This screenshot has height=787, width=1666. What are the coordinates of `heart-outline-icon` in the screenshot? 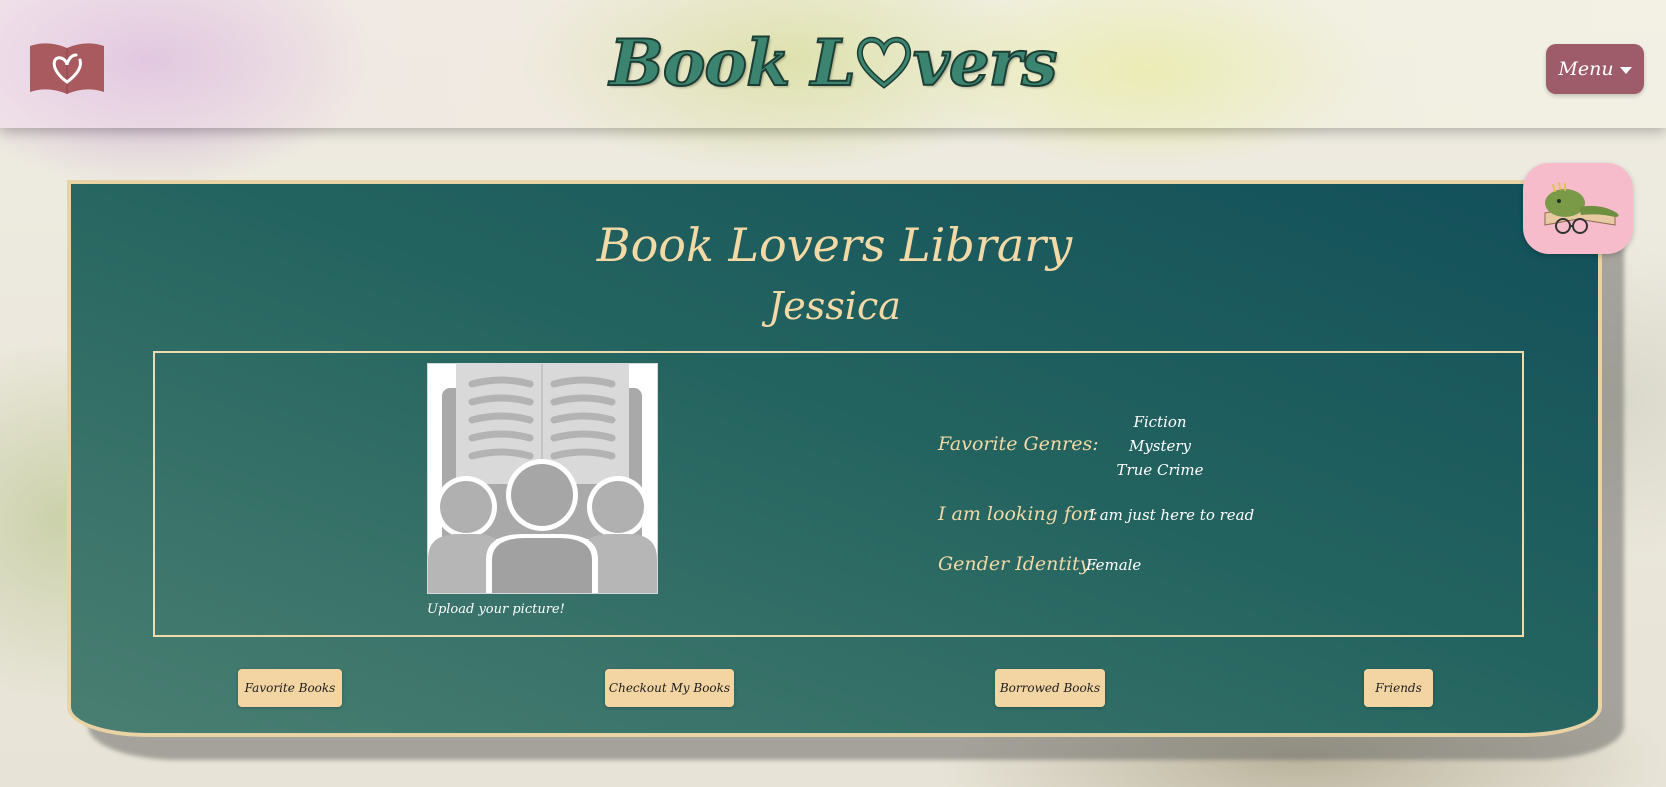 It's located at (884, 59).